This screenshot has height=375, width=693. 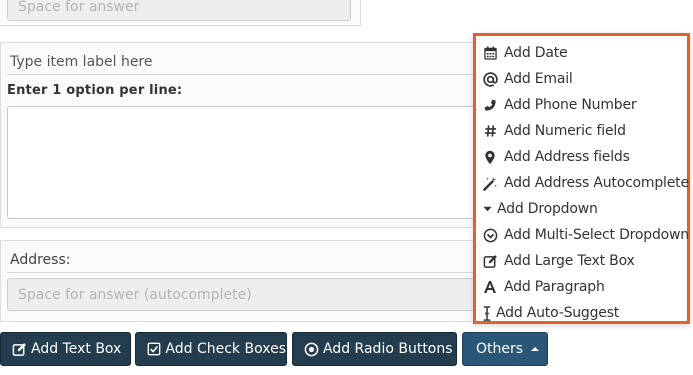 What do you see at coordinates (558, 313) in the screenshot?
I see `menu-item-label: Add Auto-Suggest` at bounding box center [558, 313].